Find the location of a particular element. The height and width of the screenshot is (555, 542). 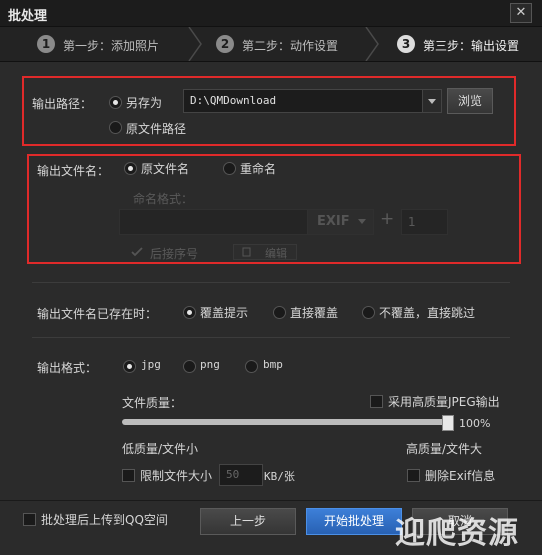

overwrite-prompt-radio is located at coordinates (189, 312).